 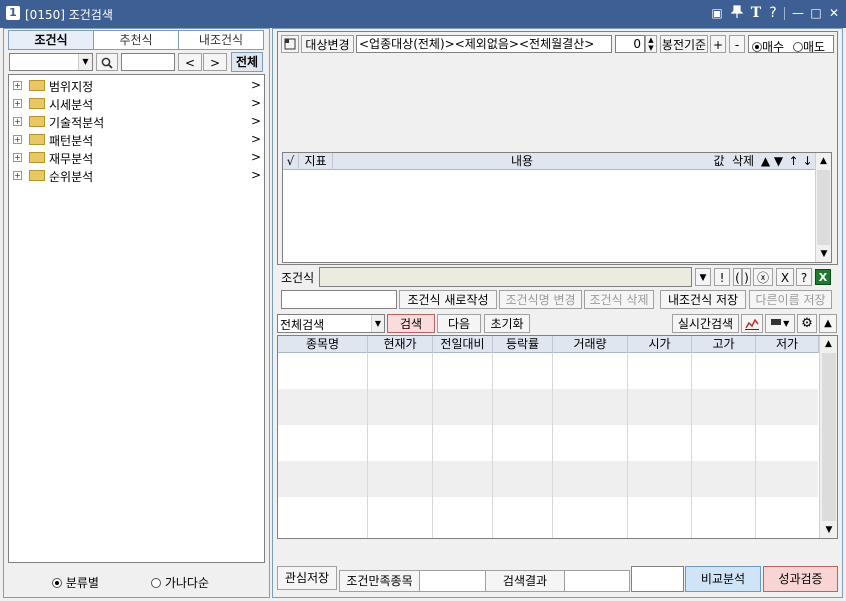 I want to click on tree-item-ranking: + 순위분석 >, so click(x=138, y=176).